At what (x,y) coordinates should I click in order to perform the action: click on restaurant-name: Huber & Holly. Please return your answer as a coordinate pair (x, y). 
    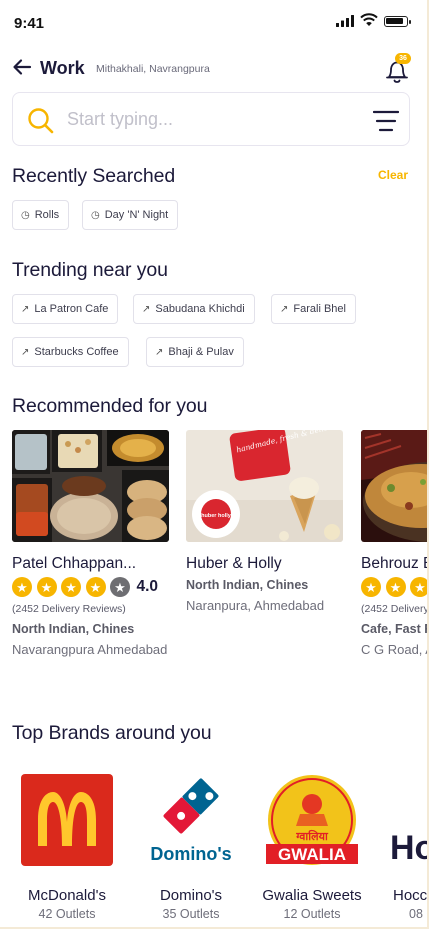
    Looking at the image, I should click on (234, 563).